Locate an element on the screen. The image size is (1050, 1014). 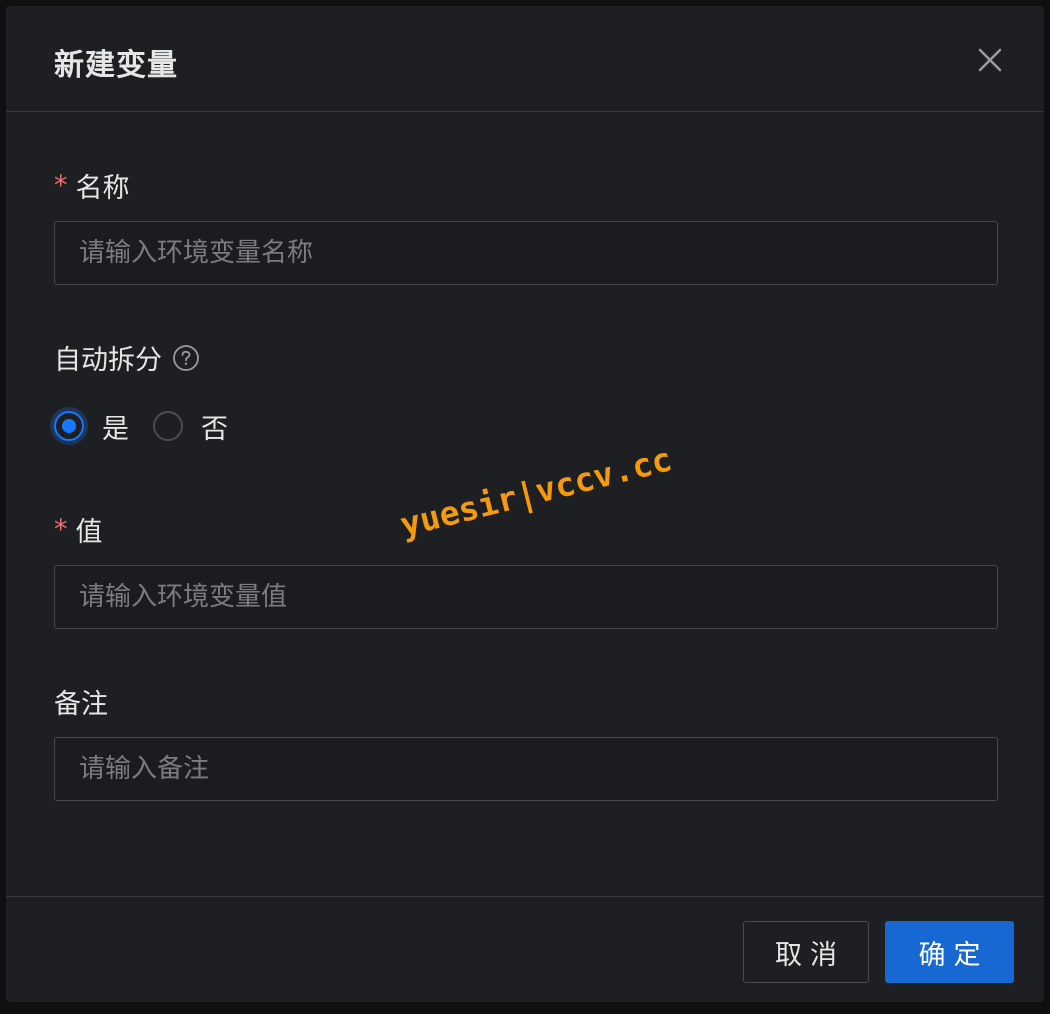
remark-label-text: 备注 is located at coordinates (81, 704).